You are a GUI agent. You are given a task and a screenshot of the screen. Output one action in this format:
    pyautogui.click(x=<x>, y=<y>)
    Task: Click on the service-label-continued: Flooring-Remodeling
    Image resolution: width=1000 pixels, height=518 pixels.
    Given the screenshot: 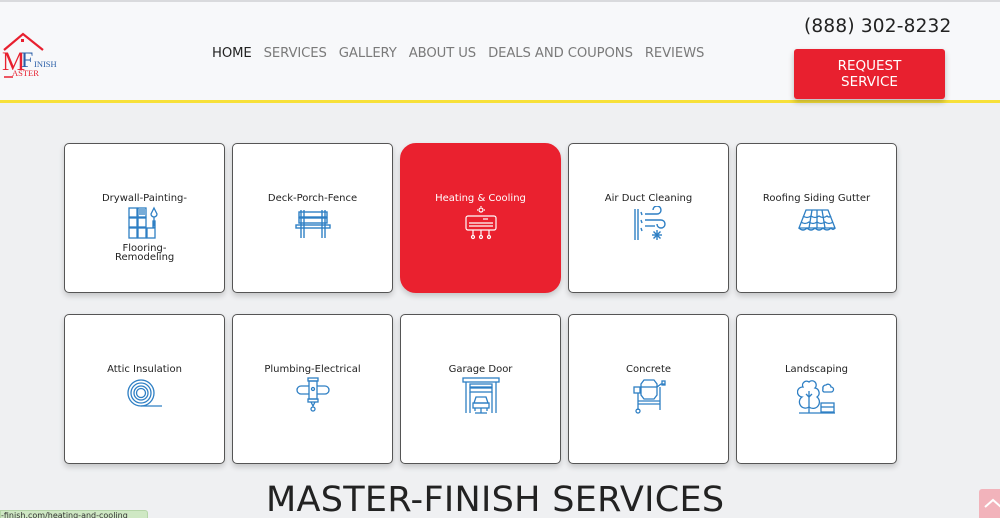 What is the action you would take?
    pyautogui.click(x=145, y=253)
    